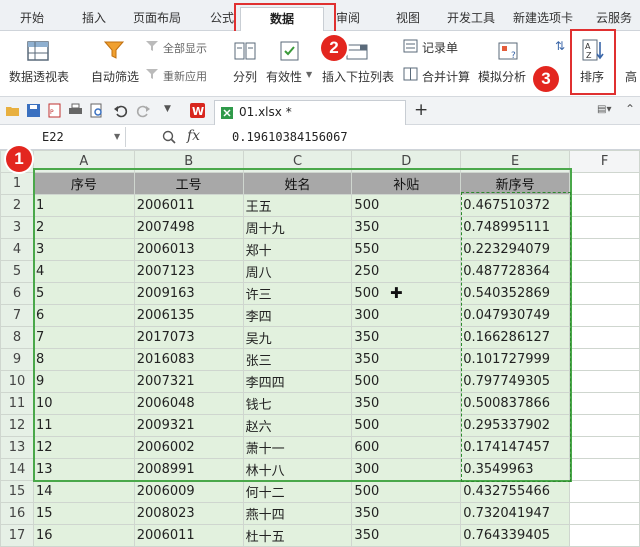  I want to click on row-header: 9, so click(17, 359).